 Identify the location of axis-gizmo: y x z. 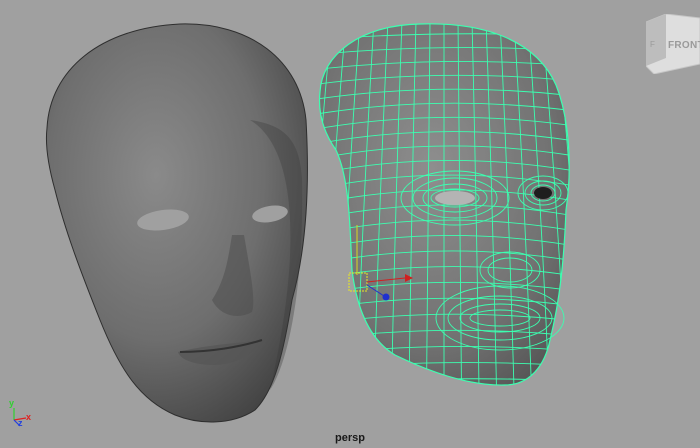
(24, 414).